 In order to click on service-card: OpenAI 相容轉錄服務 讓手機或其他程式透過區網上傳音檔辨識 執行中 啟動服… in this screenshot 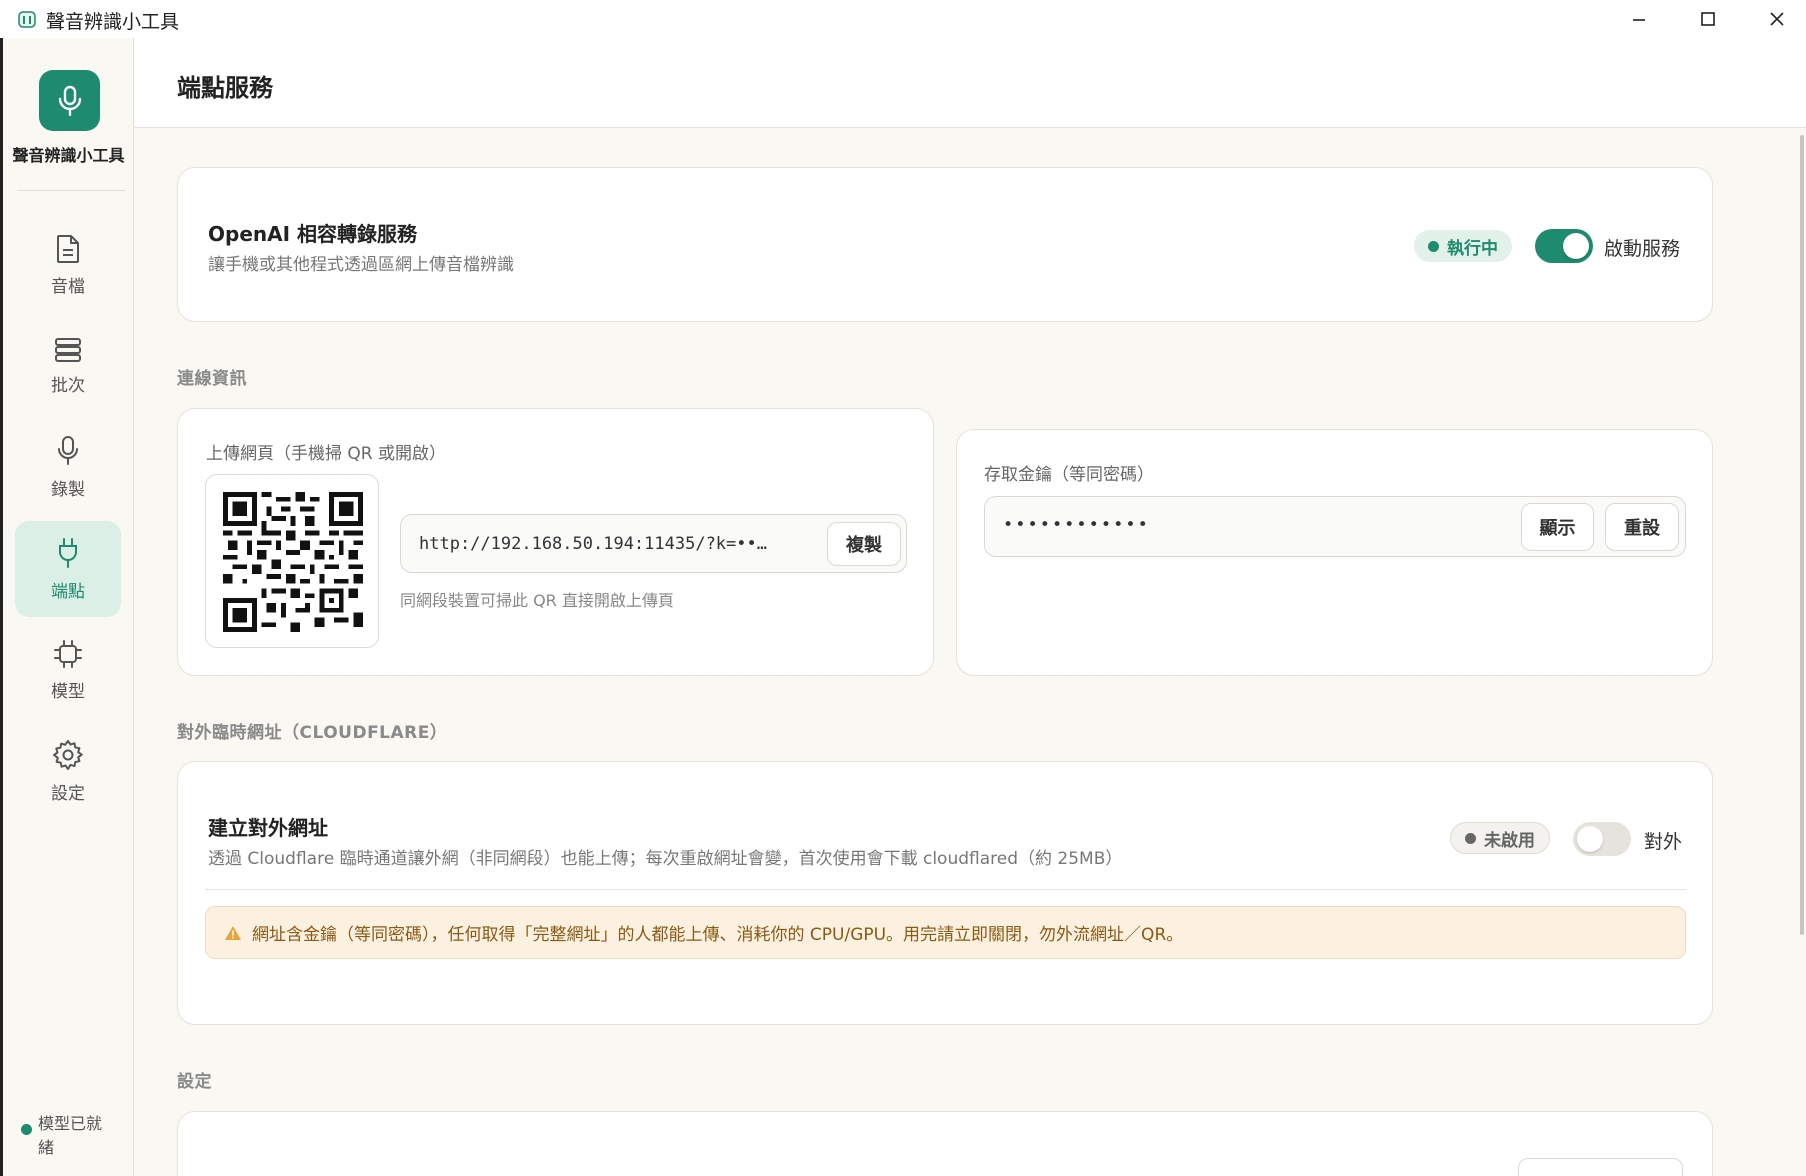, I will do `click(945, 244)`.